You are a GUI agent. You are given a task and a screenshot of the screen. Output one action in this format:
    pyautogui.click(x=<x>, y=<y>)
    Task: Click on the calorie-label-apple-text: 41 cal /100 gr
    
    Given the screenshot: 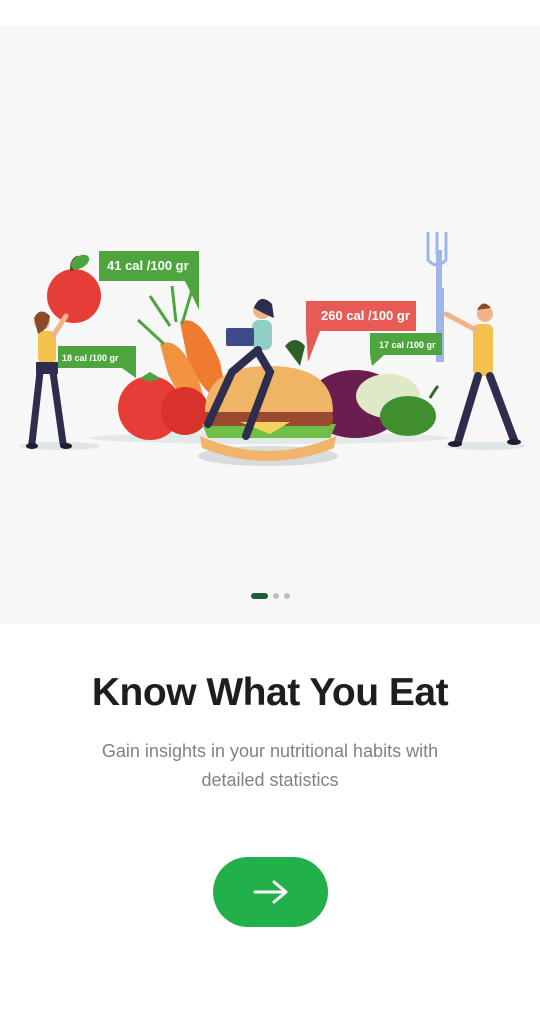 What is the action you would take?
    pyautogui.click(x=148, y=265)
    